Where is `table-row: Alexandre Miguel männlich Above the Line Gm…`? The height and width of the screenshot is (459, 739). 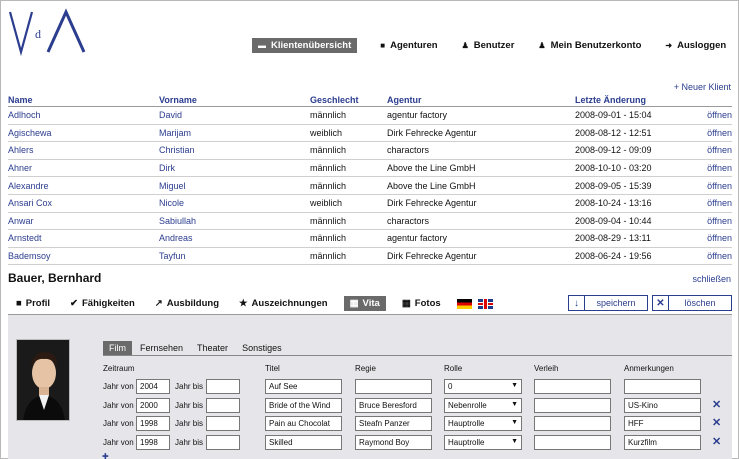
table-row: Alexandre Miguel männlich Above the Line Gm… is located at coordinates (370, 186).